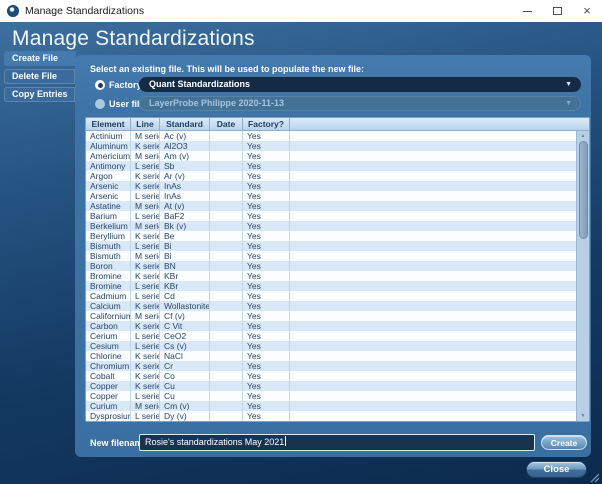 This screenshot has height=484, width=602. Describe the element at coordinates (108, 124) in the screenshot. I see `column-header-element: Element` at that location.